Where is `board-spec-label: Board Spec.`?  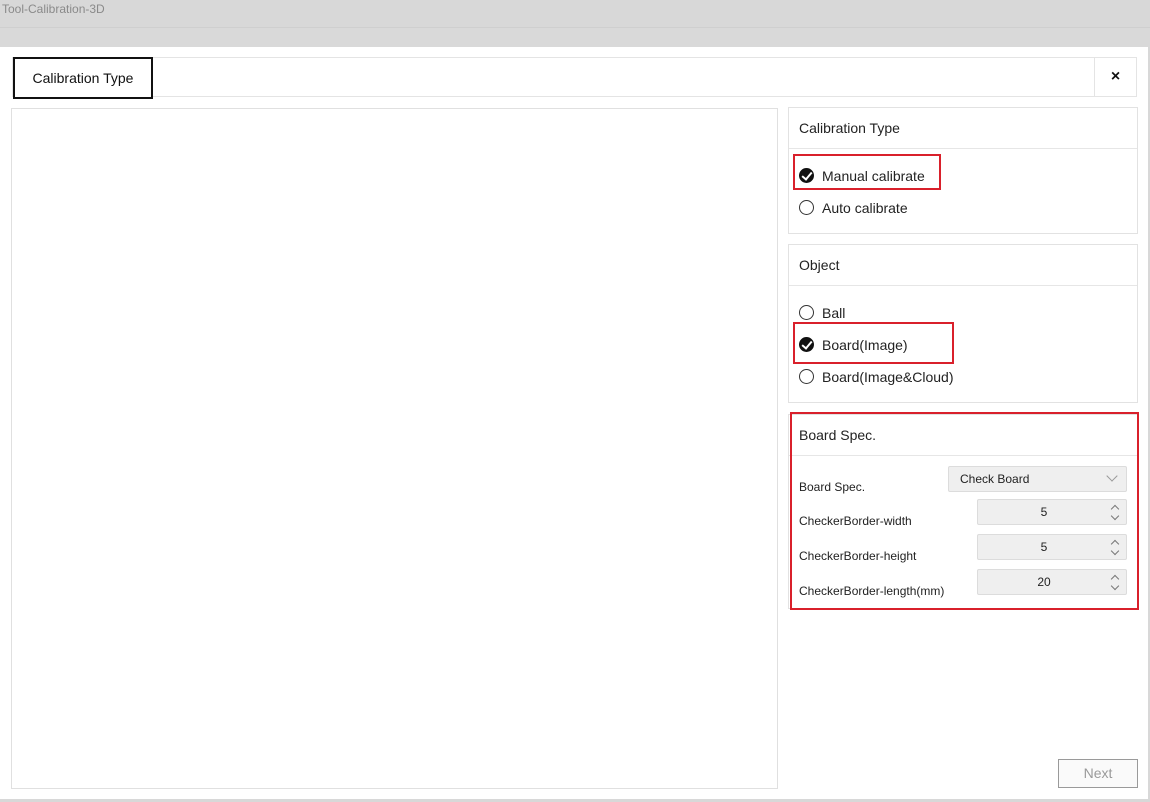 board-spec-label: Board Spec. is located at coordinates (832, 487).